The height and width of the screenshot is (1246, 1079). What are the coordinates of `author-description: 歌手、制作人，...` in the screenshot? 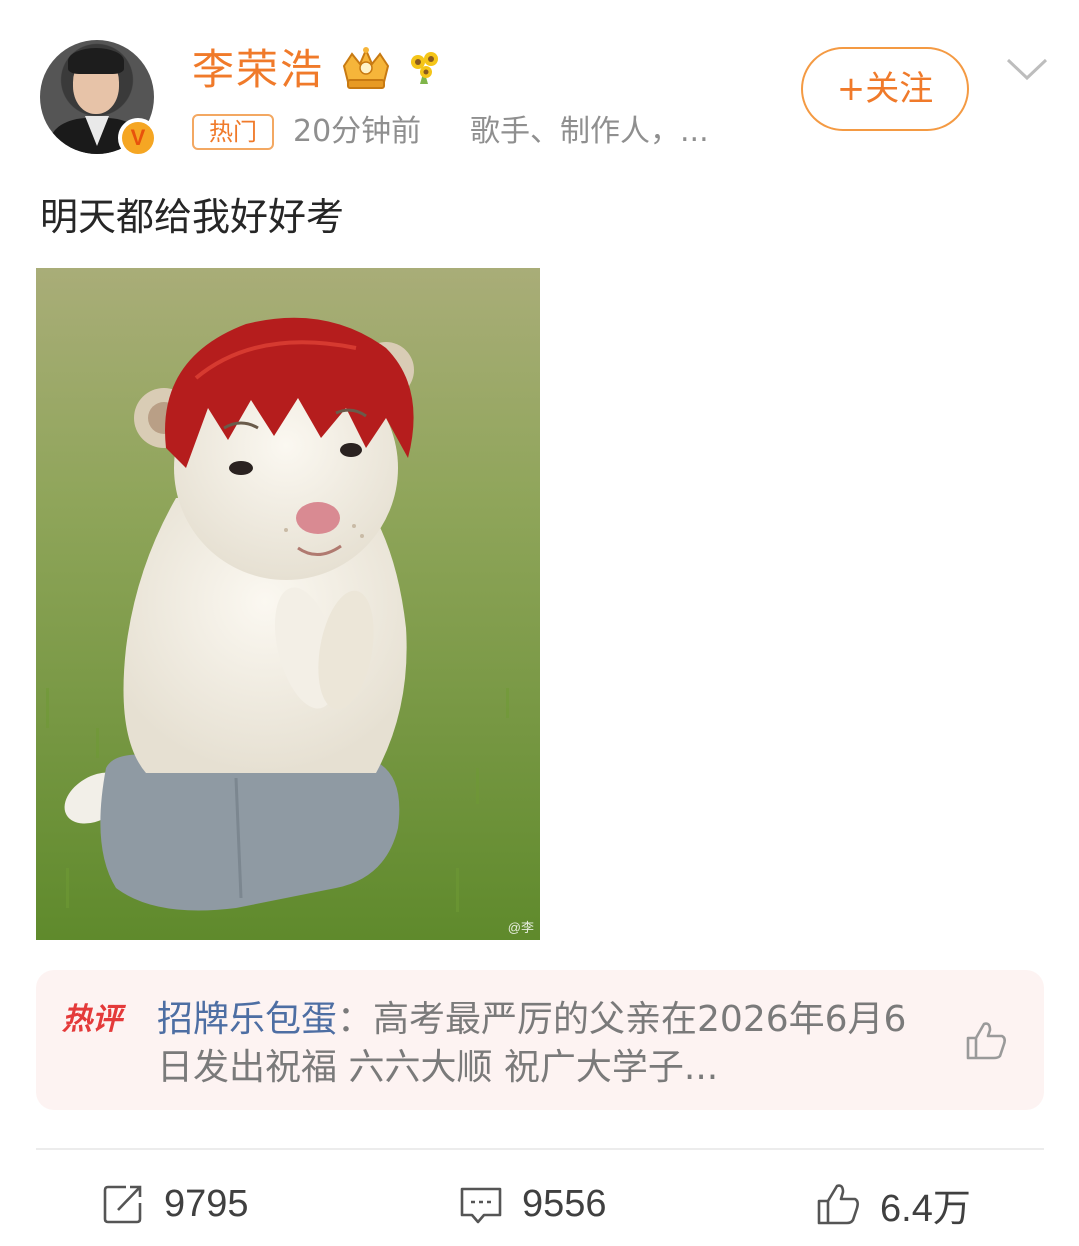 It's located at (589, 131).